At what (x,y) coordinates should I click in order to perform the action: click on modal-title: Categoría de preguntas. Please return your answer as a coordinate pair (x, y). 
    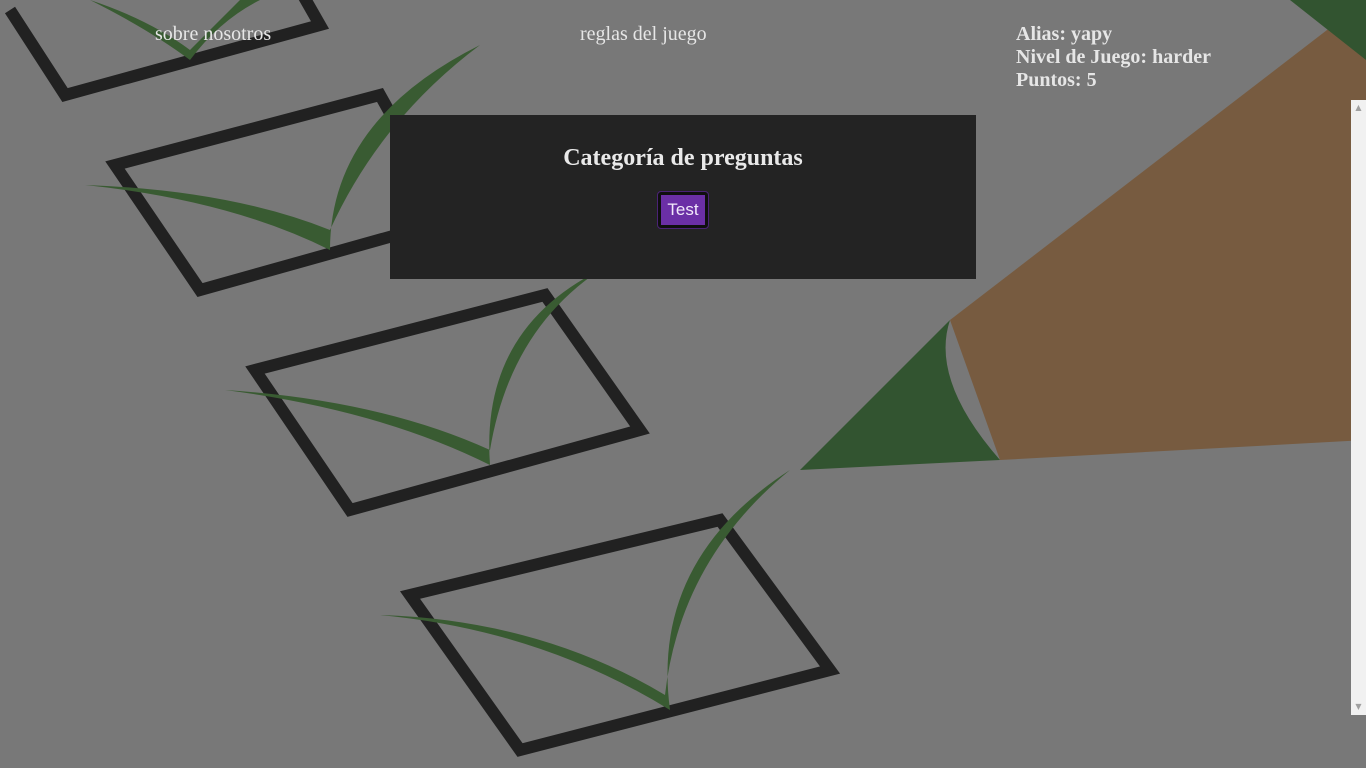
    Looking at the image, I should click on (683, 158).